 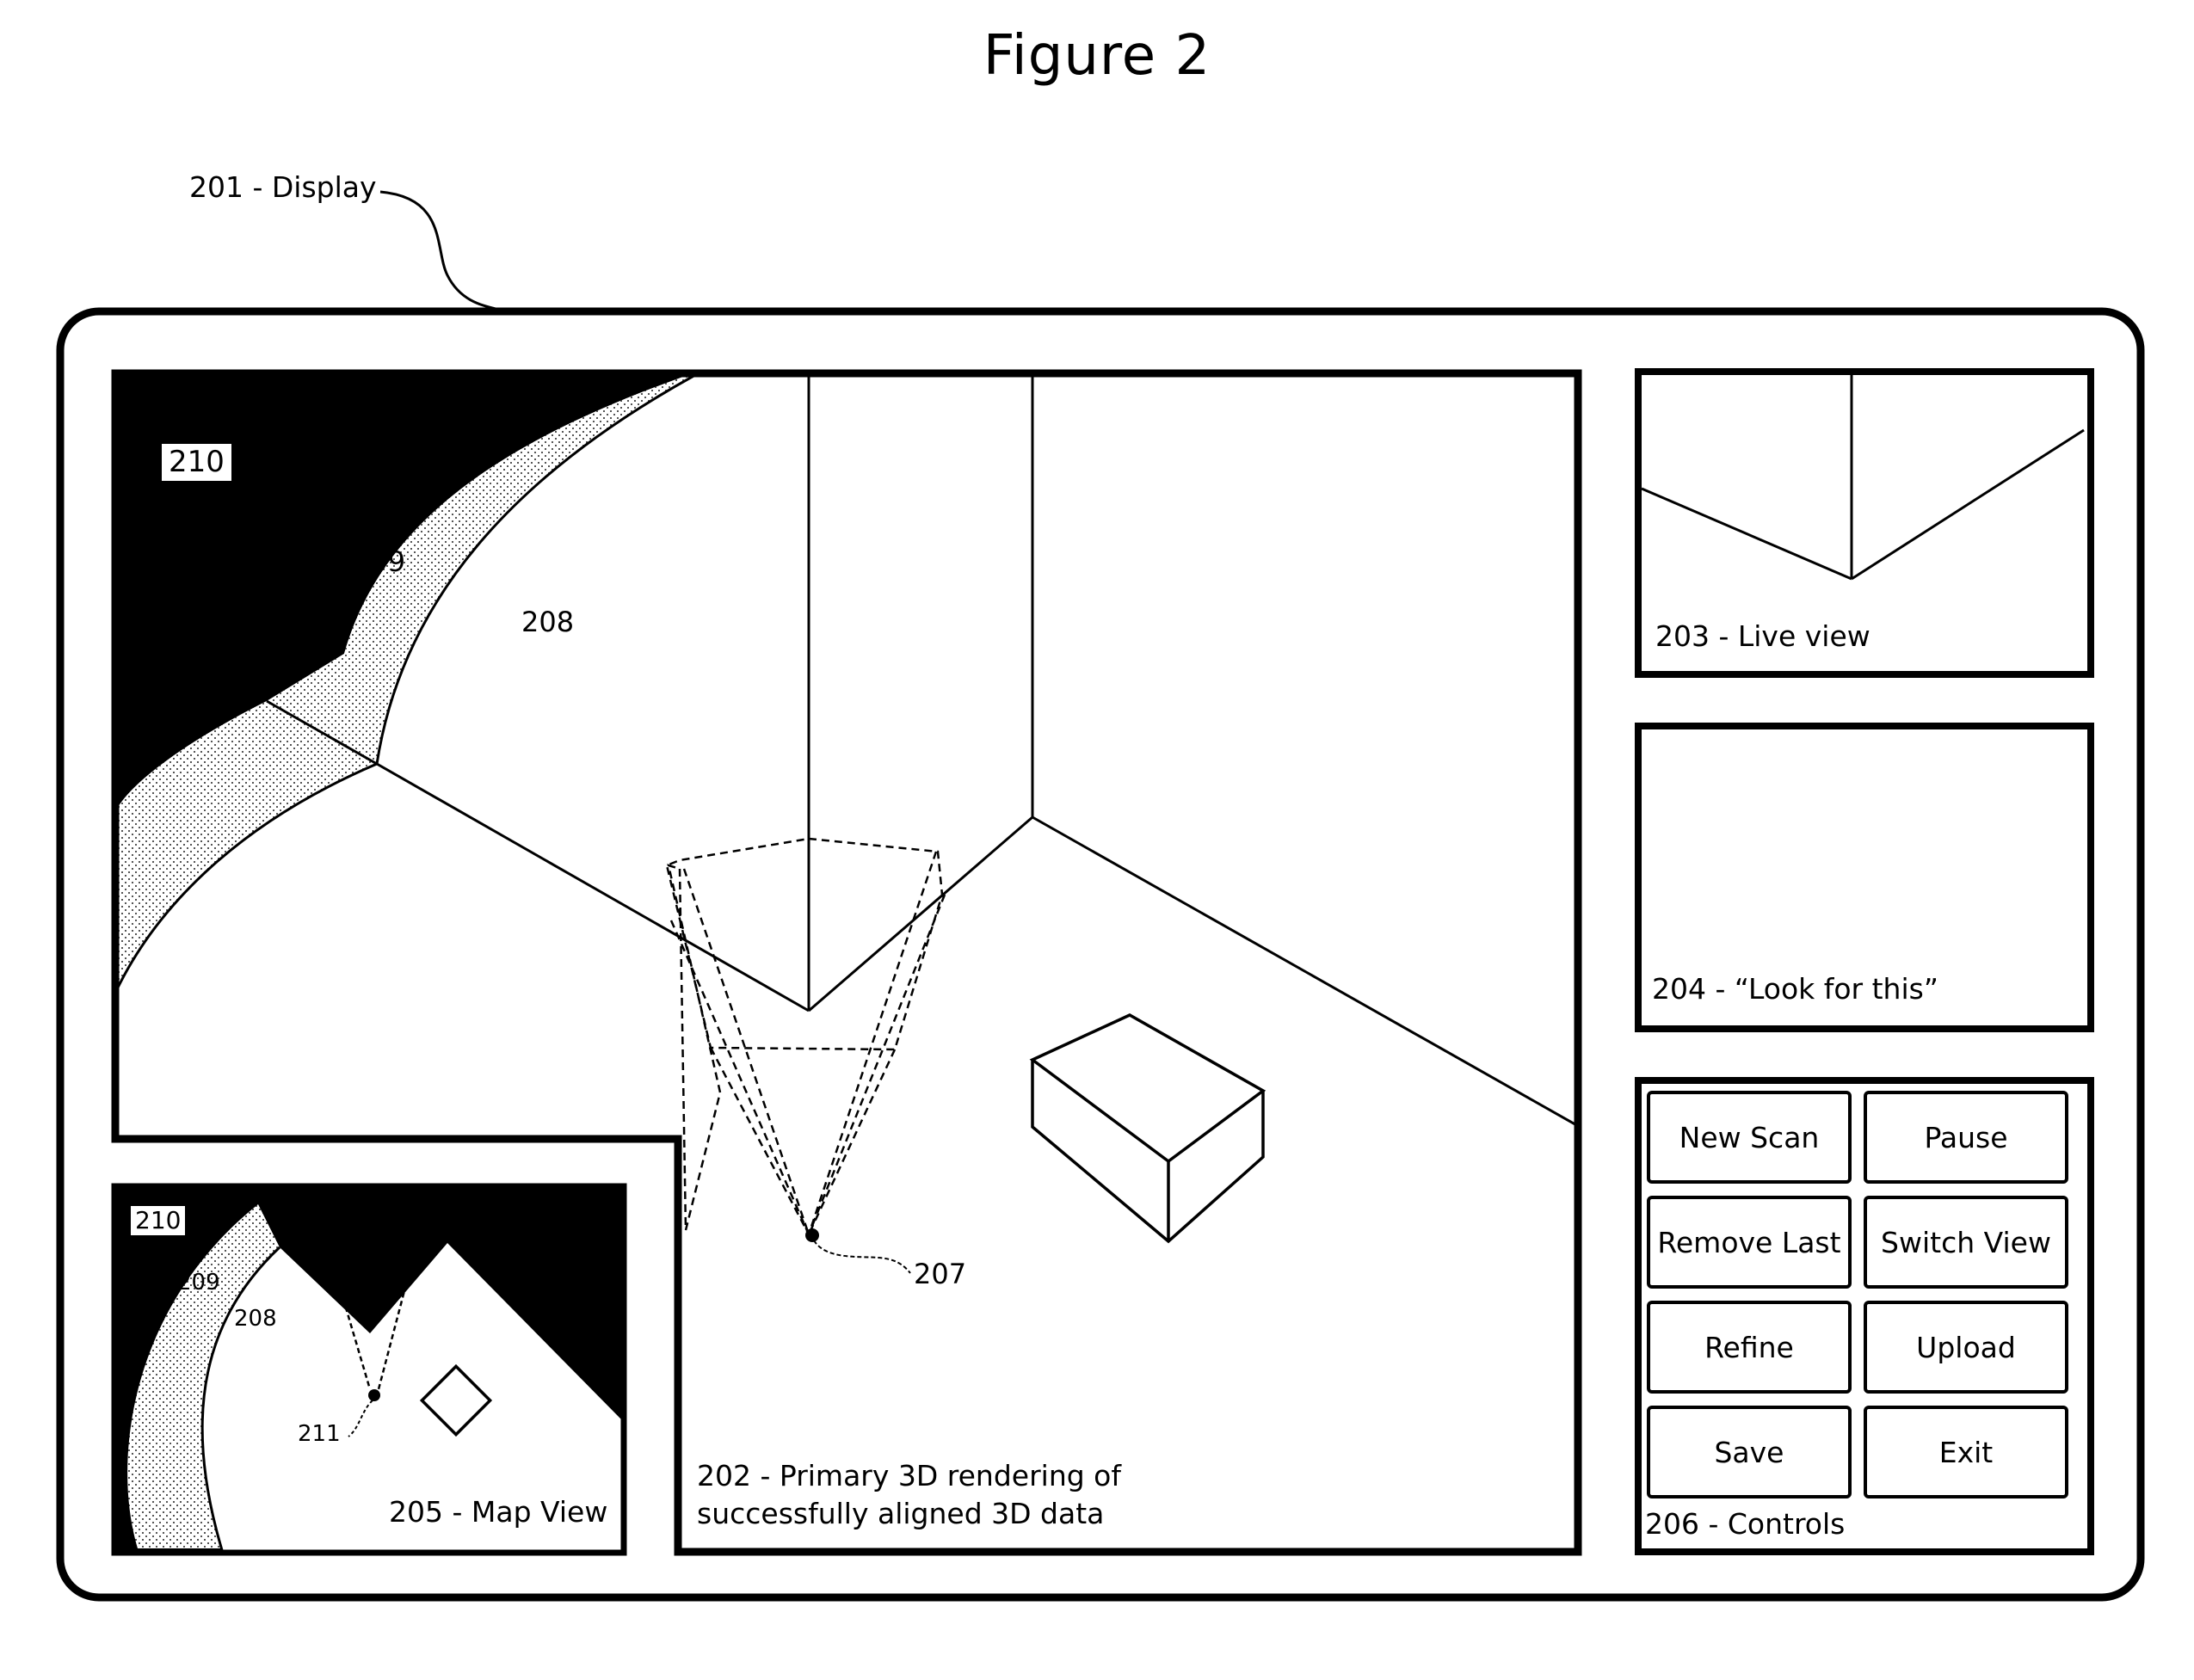 What do you see at coordinates (255, 1319) in the screenshot?
I see `map-region-label-208: 208` at bounding box center [255, 1319].